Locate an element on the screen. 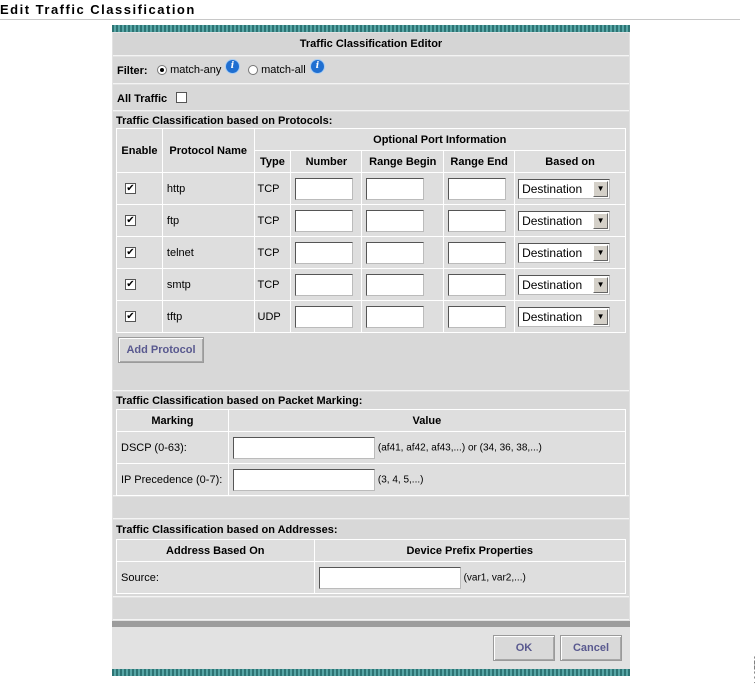 This screenshot has height=692, width=755. header-device-prefix: Device Prefix Properties is located at coordinates (470, 550).